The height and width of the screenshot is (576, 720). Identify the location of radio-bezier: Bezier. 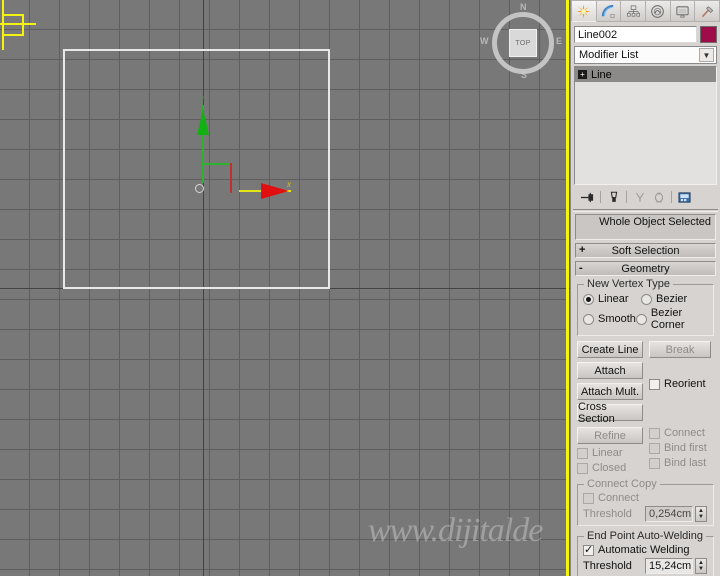
(664, 299).